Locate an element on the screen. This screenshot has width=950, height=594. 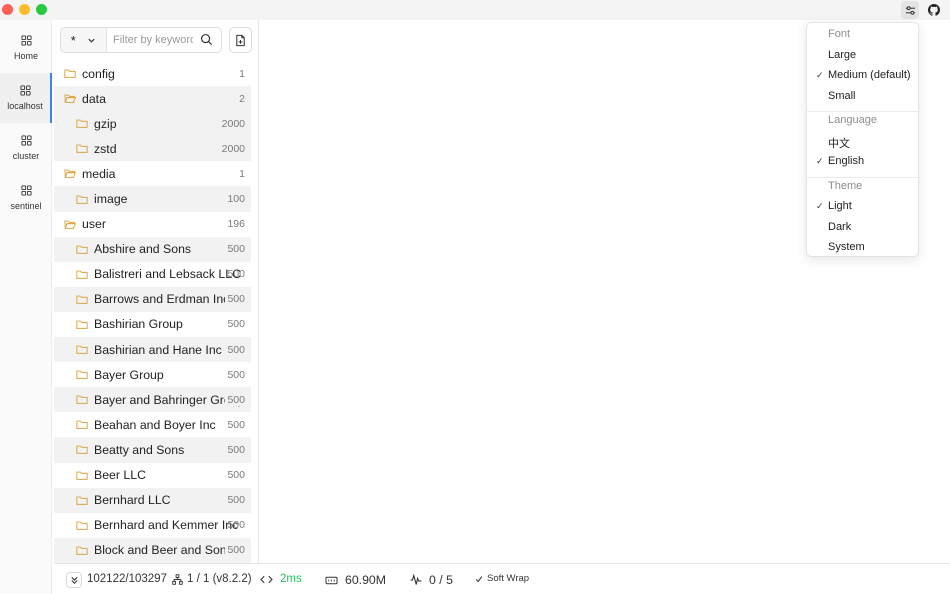
grid-icon is located at coordinates (26, 41).